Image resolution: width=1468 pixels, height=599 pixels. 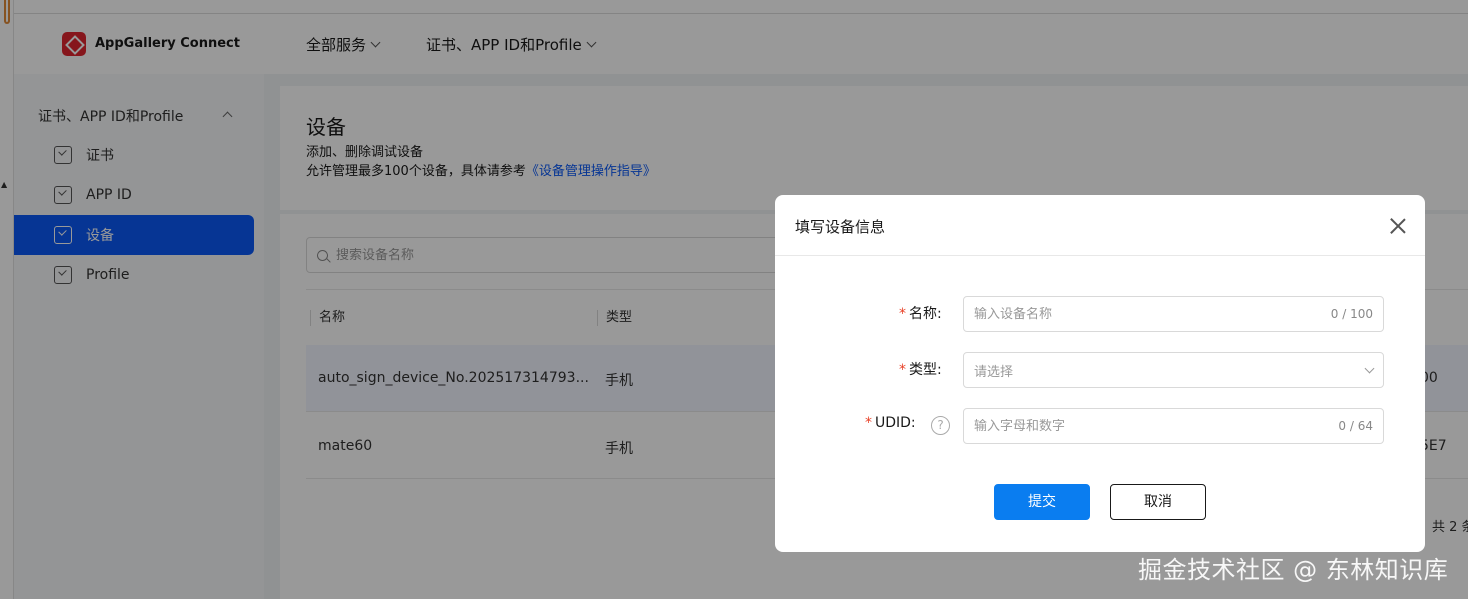 I want to click on submit-button: 提交, so click(x=1042, y=502).